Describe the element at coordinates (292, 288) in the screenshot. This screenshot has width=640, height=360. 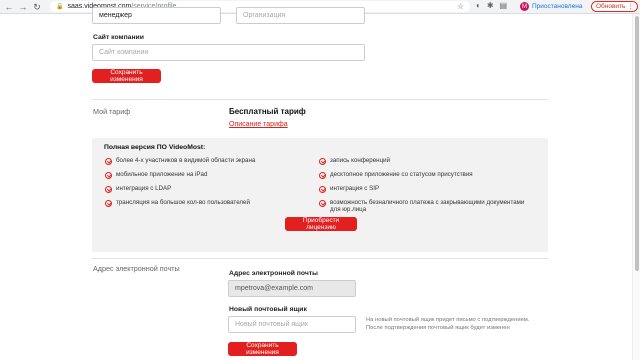
I see `current-email-field: mpetrova@example.com` at that location.